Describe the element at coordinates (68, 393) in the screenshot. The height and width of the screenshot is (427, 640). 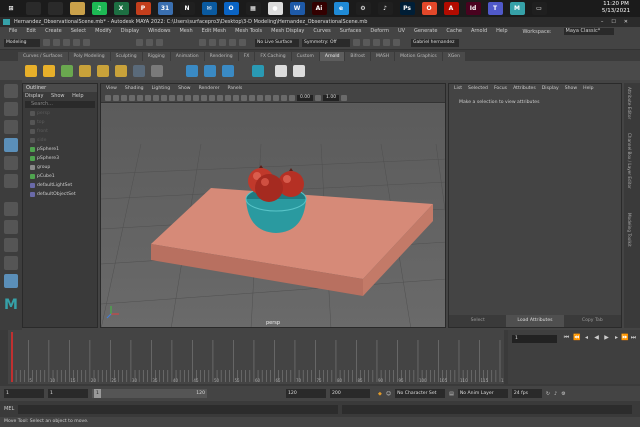
I see `playback-start-field: 1` at that location.